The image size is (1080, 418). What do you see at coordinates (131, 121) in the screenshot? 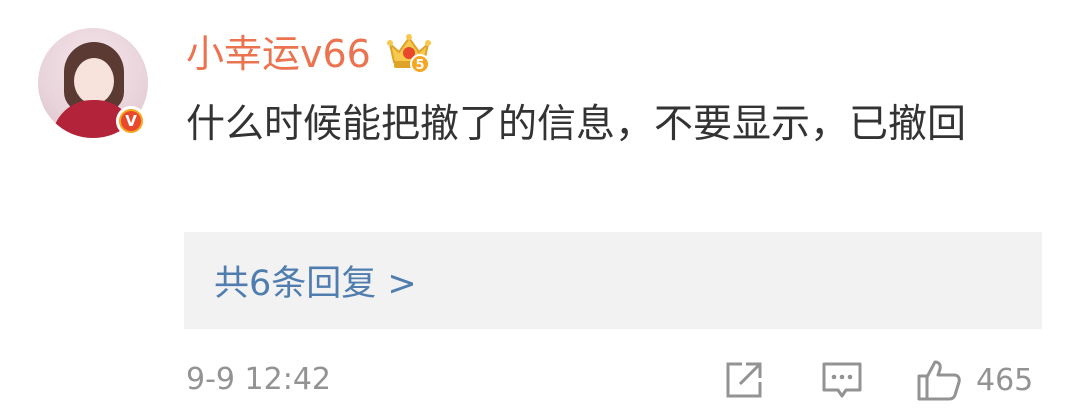
I see `verified-badge-icon: V` at bounding box center [131, 121].